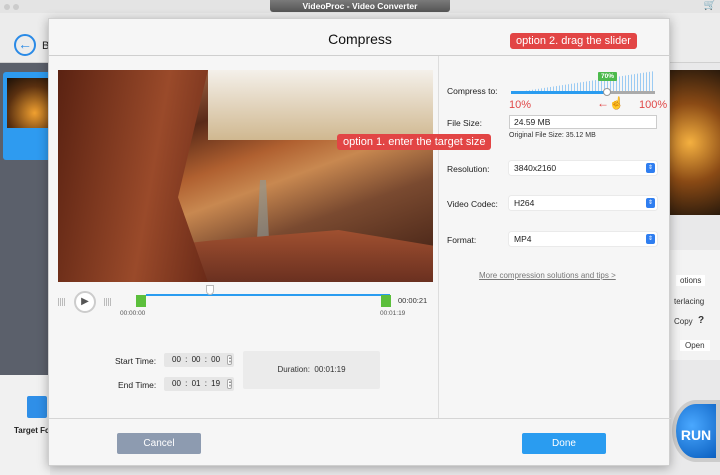  What do you see at coordinates (464, 123) in the screenshot?
I see `file-size-label: File Size:` at bounding box center [464, 123].